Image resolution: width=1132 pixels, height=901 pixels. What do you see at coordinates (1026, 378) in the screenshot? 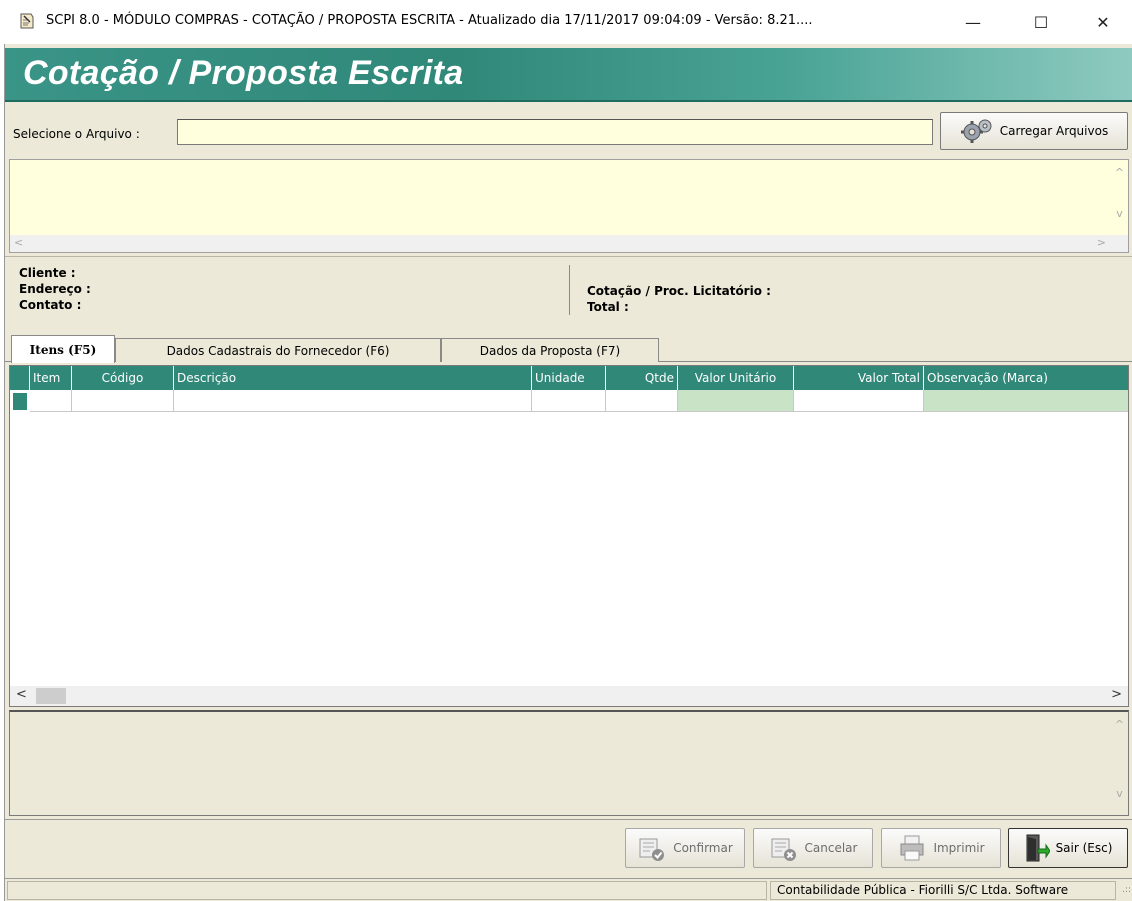
I see `col-observation: Observação (Marca)` at bounding box center [1026, 378].